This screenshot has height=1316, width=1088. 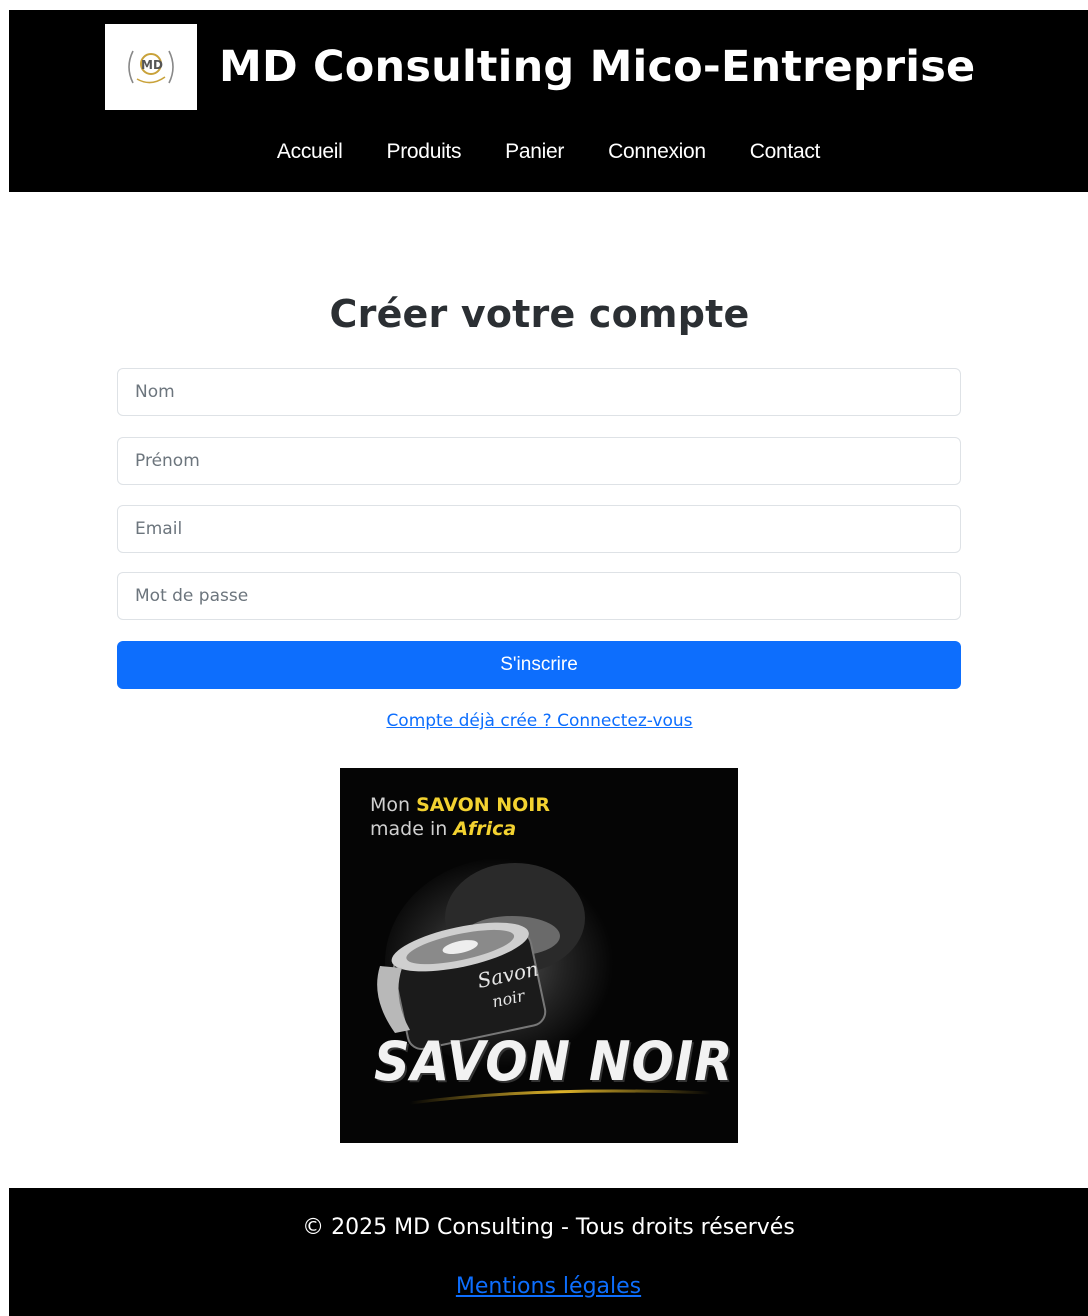 I want to click on login-link: Compte déjà crée ? Connectez-vous, so click(x=539, y=721).